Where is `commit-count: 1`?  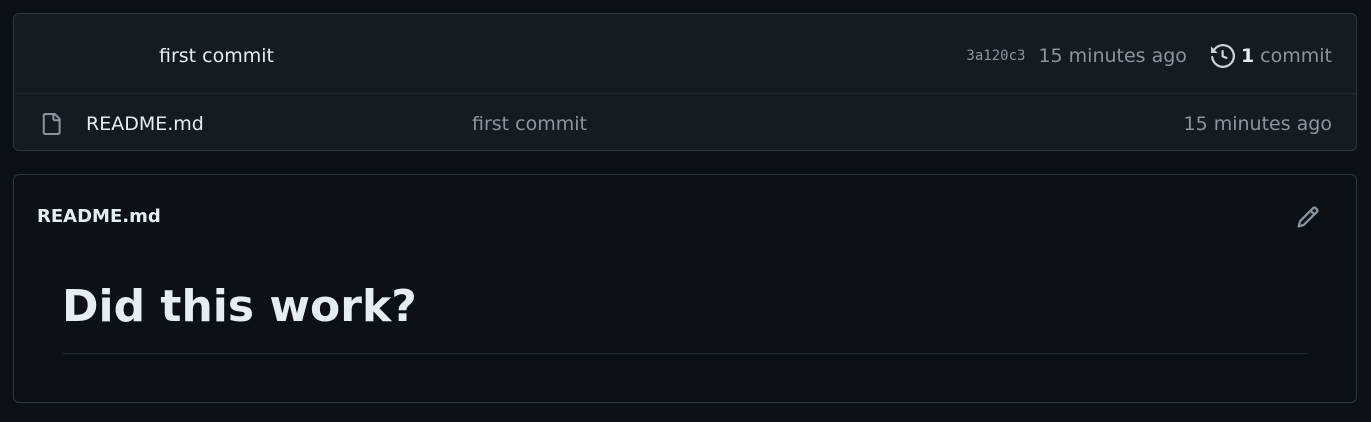 commit-count: 1 is located at coordinates (1247, 56).